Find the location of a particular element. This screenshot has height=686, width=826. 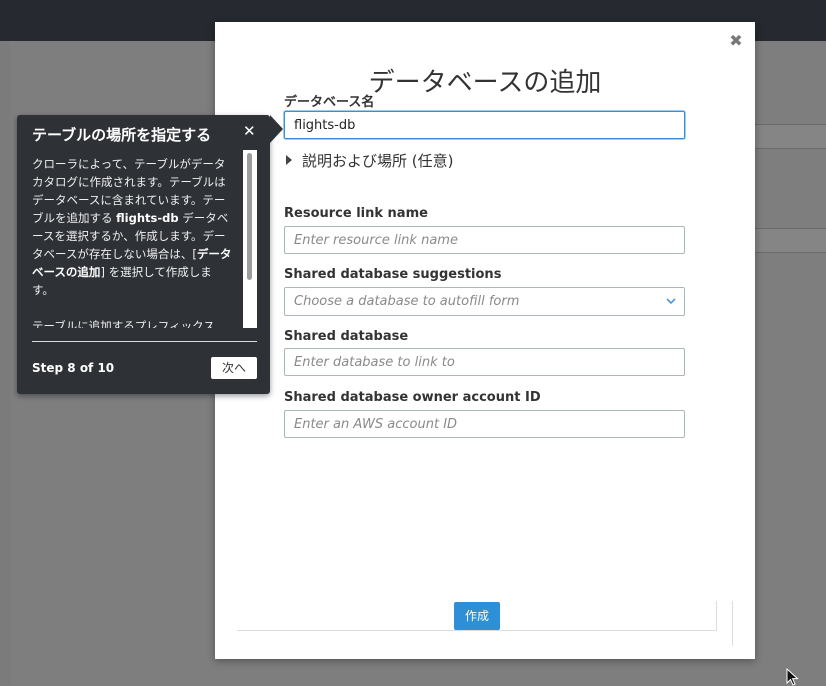

shared-database-input is located at coordinates (484, 362).